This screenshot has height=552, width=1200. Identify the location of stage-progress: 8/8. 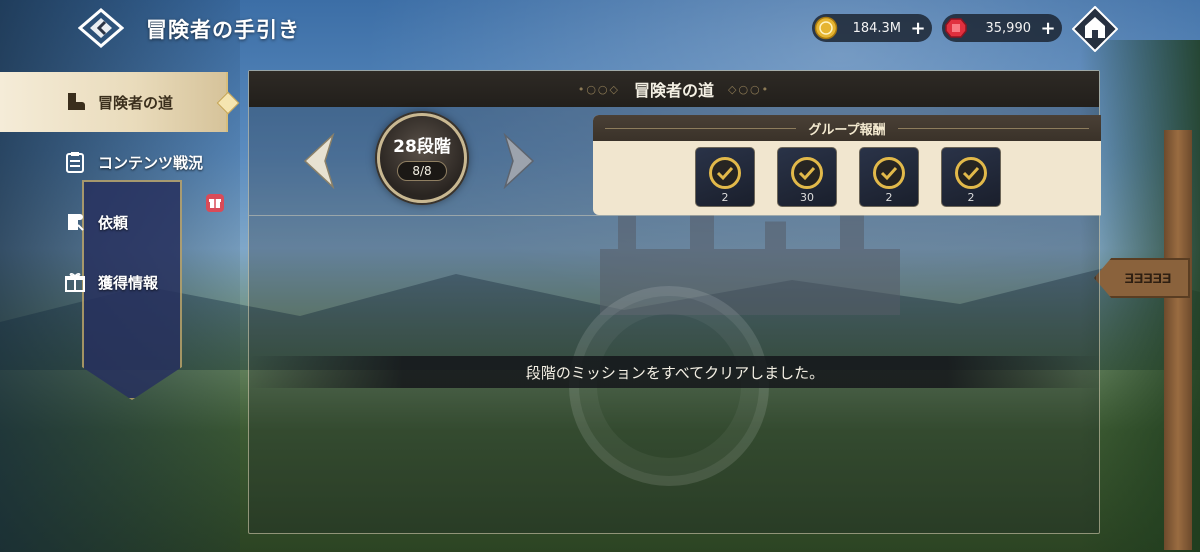
(422, 170).